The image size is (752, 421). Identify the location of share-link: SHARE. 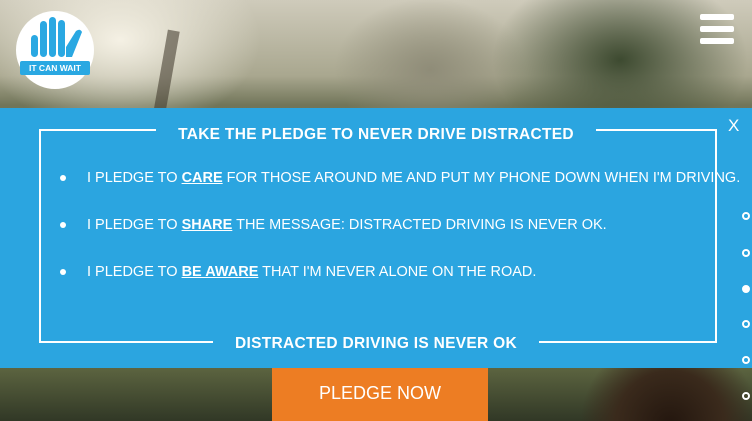
(207, 225).